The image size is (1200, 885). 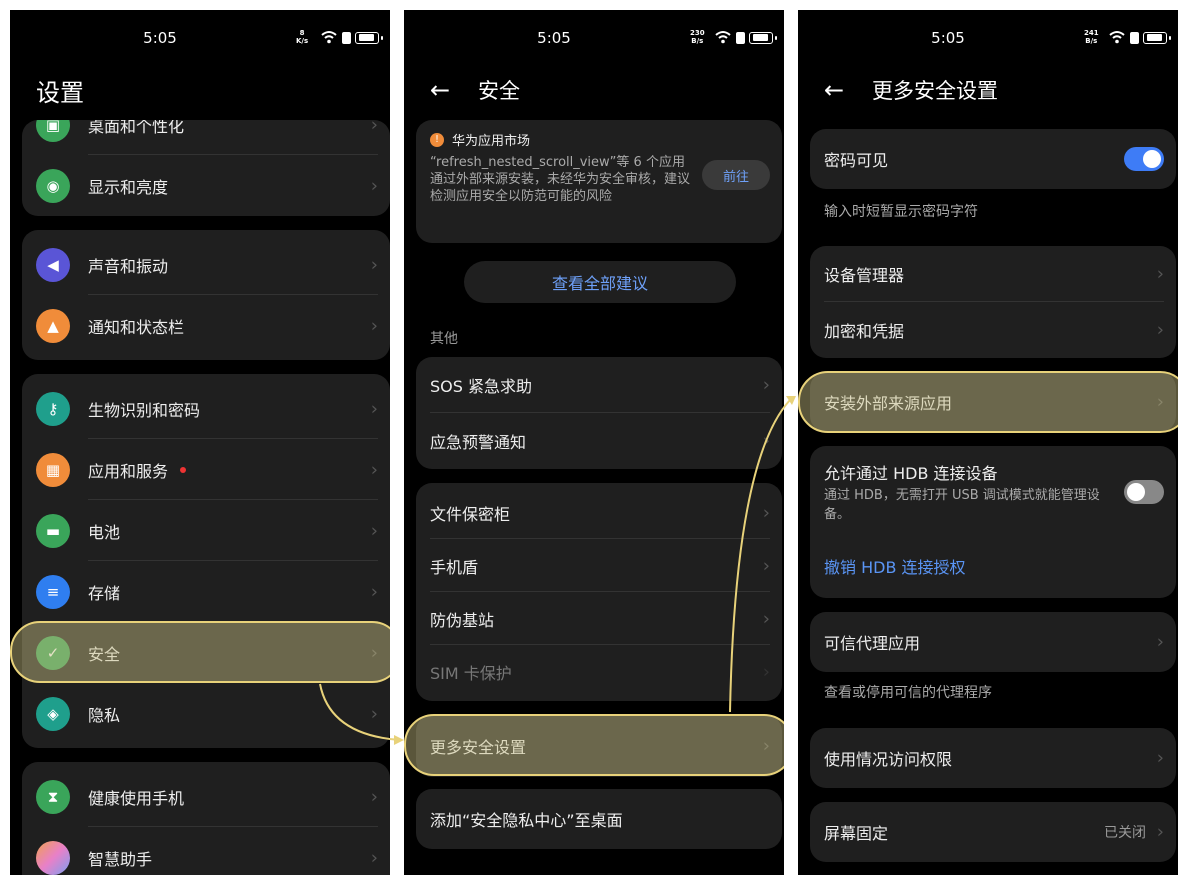 I want to click on network-speed: 241 B/s, so click(x=1091, y=37).